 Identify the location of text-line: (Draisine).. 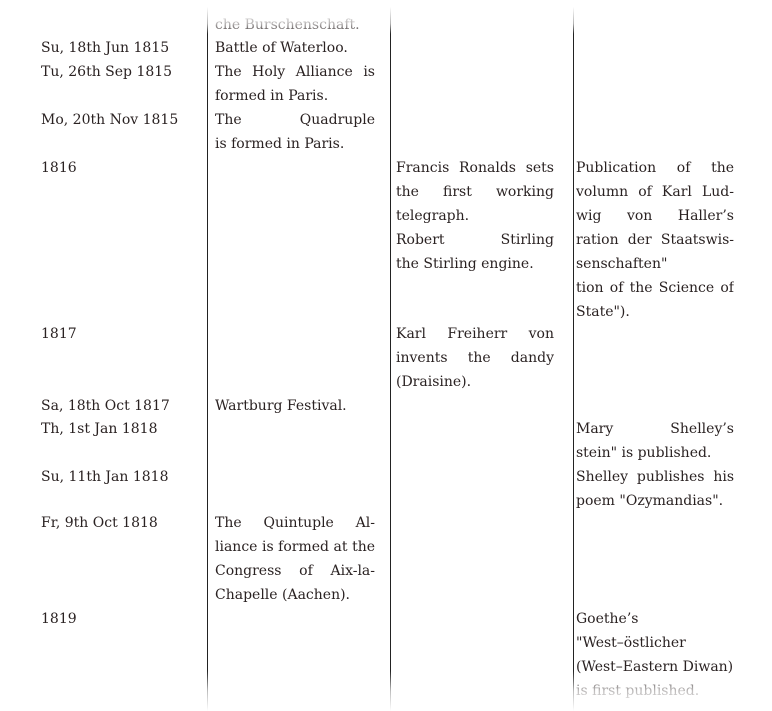
(434, 382).